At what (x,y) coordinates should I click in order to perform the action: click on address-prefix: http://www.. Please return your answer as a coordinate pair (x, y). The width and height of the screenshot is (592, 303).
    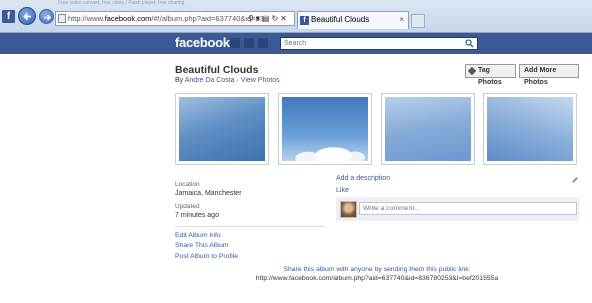
    Looking at the image, I should click on (86, 18).